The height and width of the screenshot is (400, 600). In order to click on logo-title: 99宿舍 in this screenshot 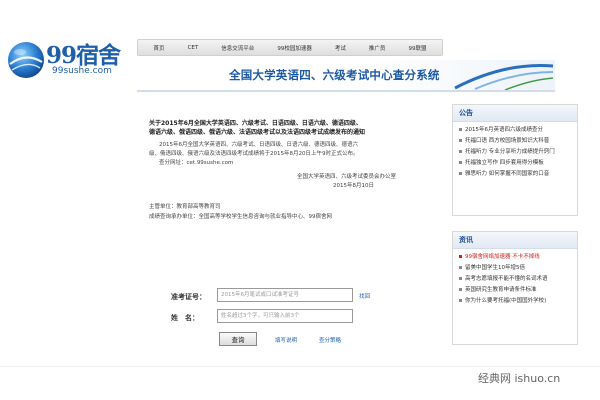, I will do `click(83, 55)`.